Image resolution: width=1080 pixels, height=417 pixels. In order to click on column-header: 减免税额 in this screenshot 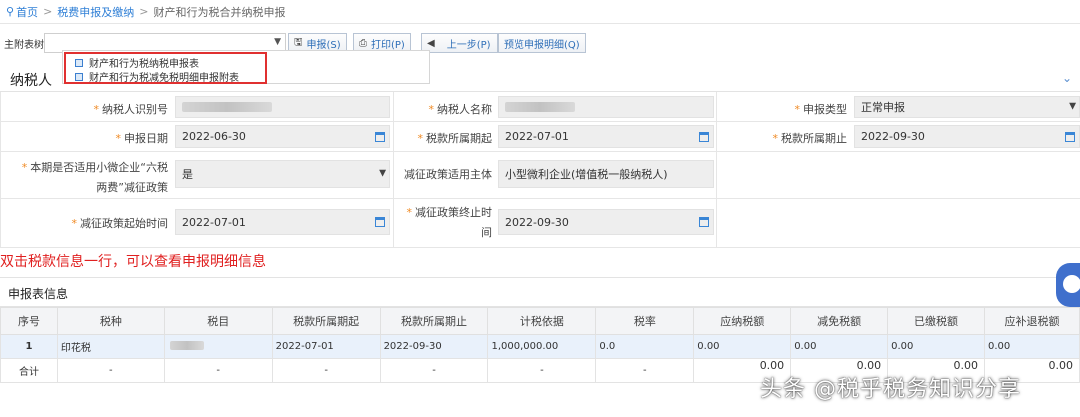, I will do `click(839, 321)`.